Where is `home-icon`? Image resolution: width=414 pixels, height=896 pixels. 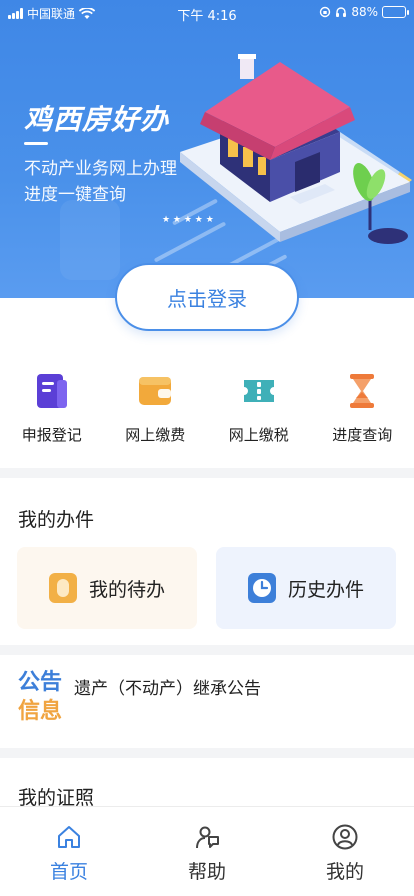
home-icon is located at coordinates (69, 837).